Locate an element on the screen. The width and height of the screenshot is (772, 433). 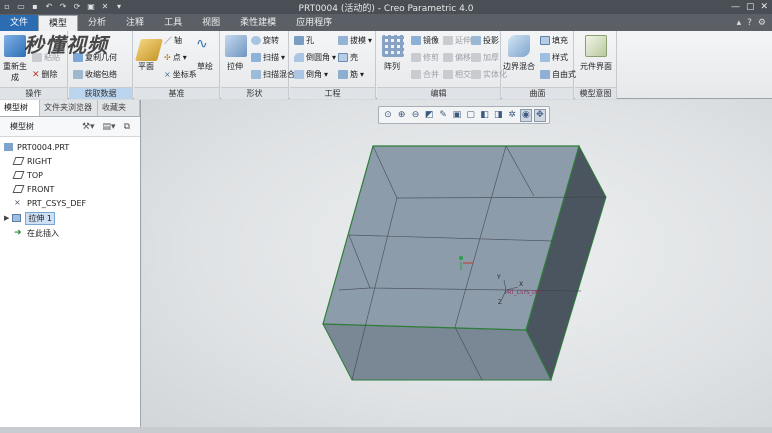
origin-marker is located at coordinates (461, 258).